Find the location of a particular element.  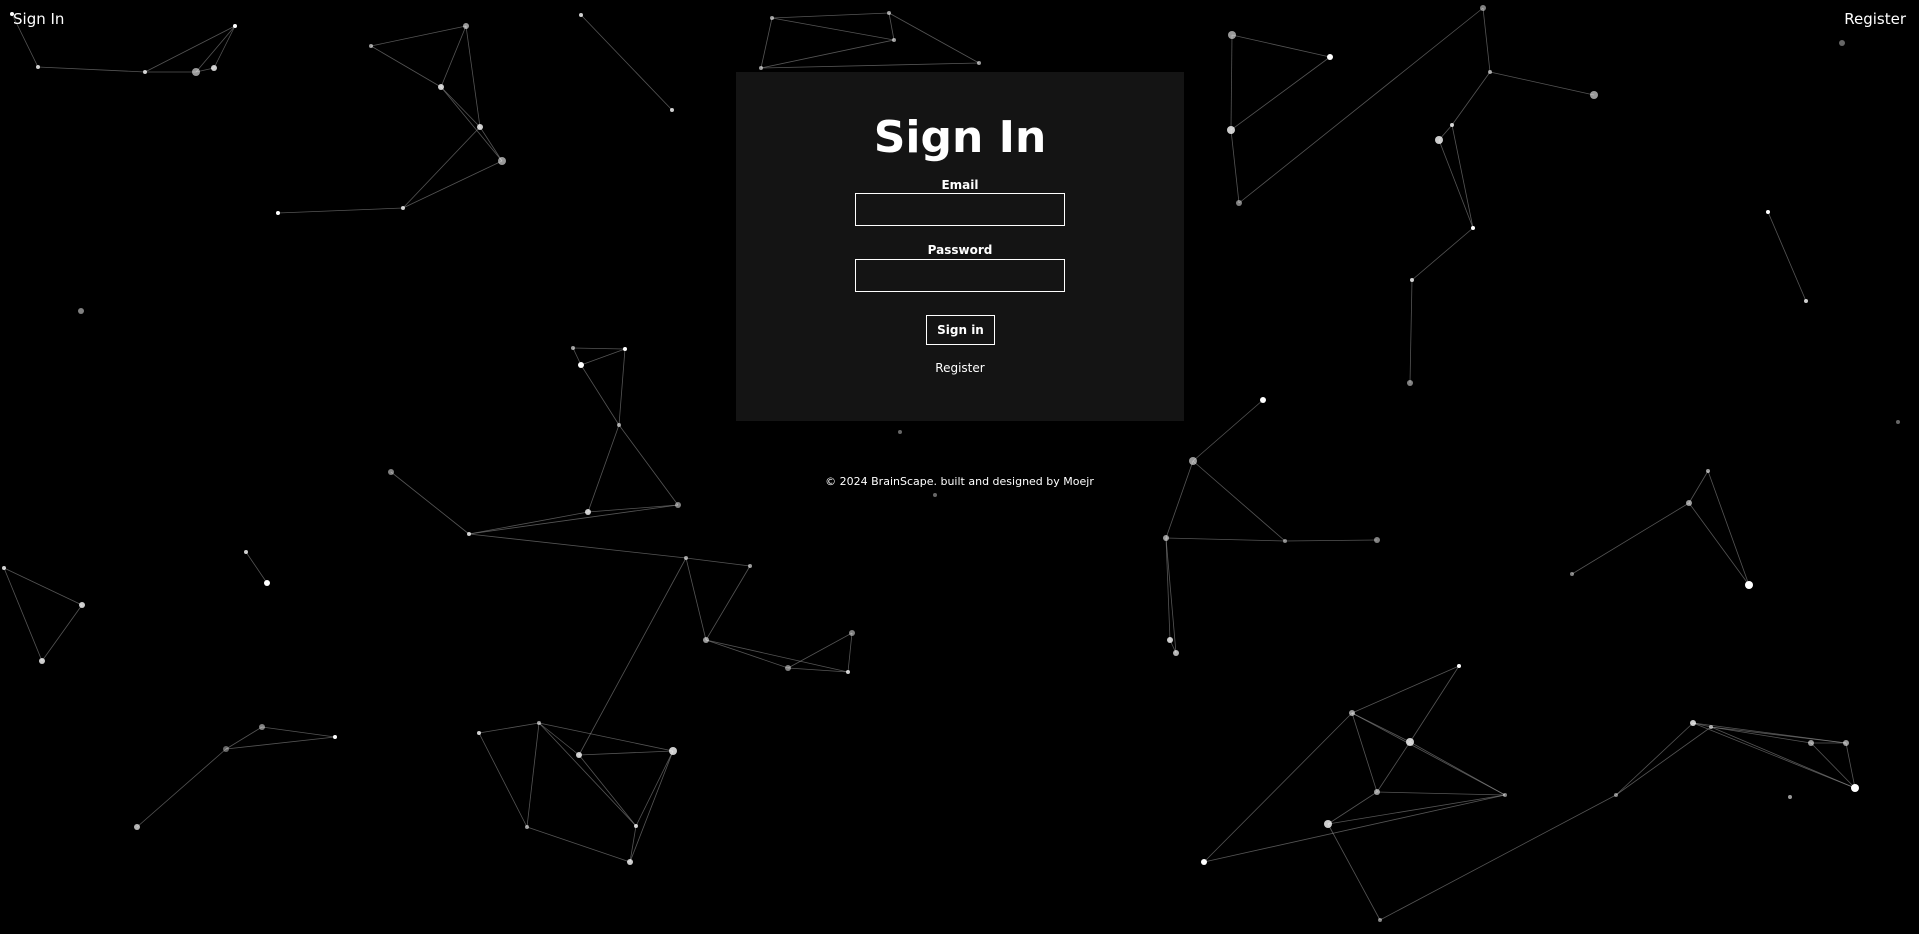

email-field is located at coordinates (960, 209).